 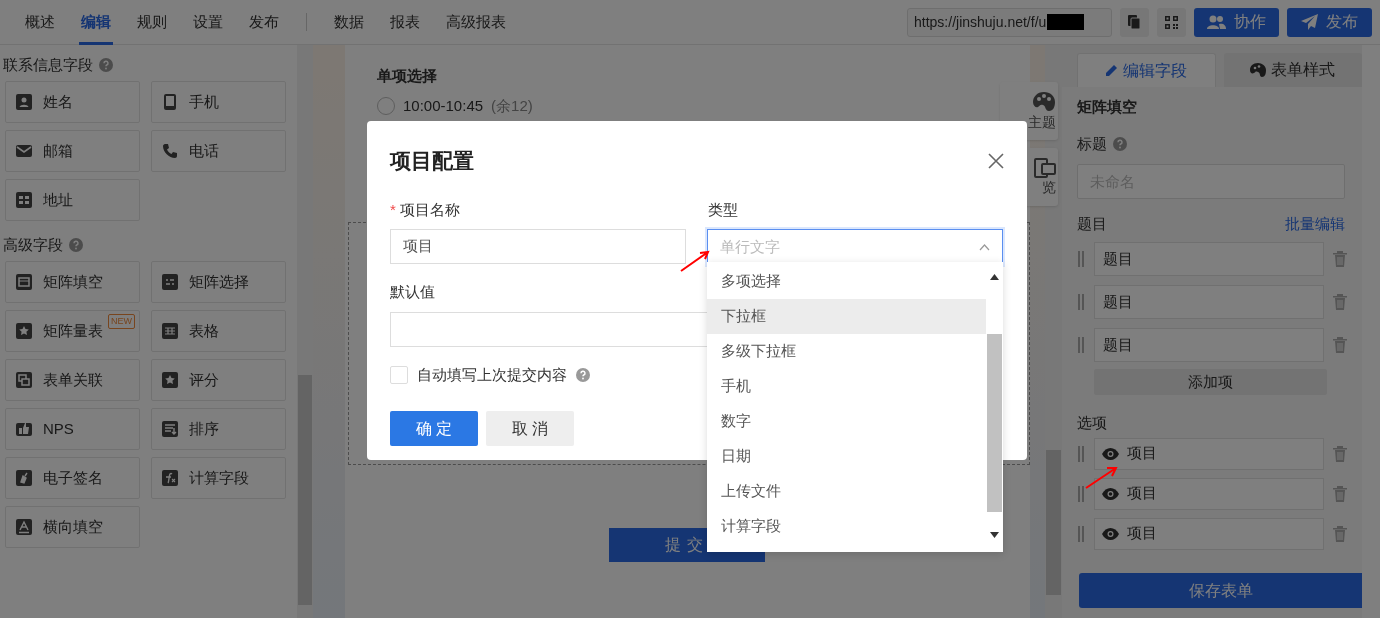 What do you see at coordinates (405, 22) in the screenshot?
I see `nav-tab: 报表` at bounding box center [405, 22].